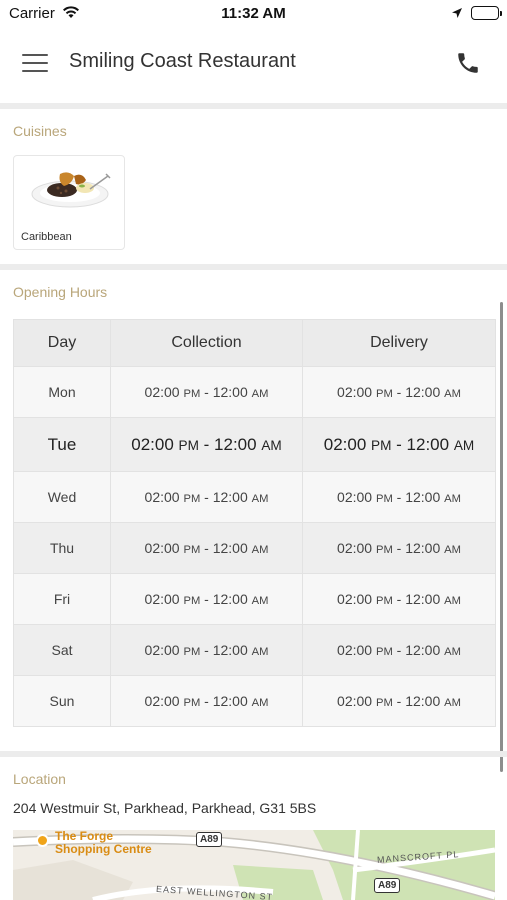  Describe the element at coordinates (62, 497) in the screenshot. I see `day-cell: Wed` at that location.